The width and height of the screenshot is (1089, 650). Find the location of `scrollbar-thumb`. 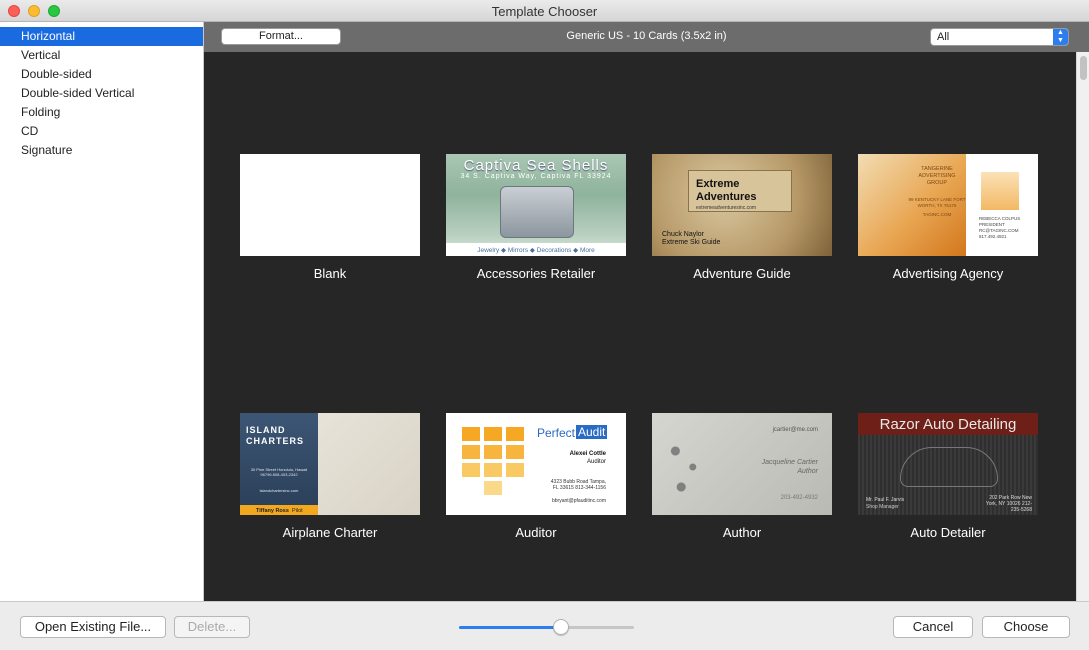

scrollbar-thumb is located at coordinates (1083, 68).